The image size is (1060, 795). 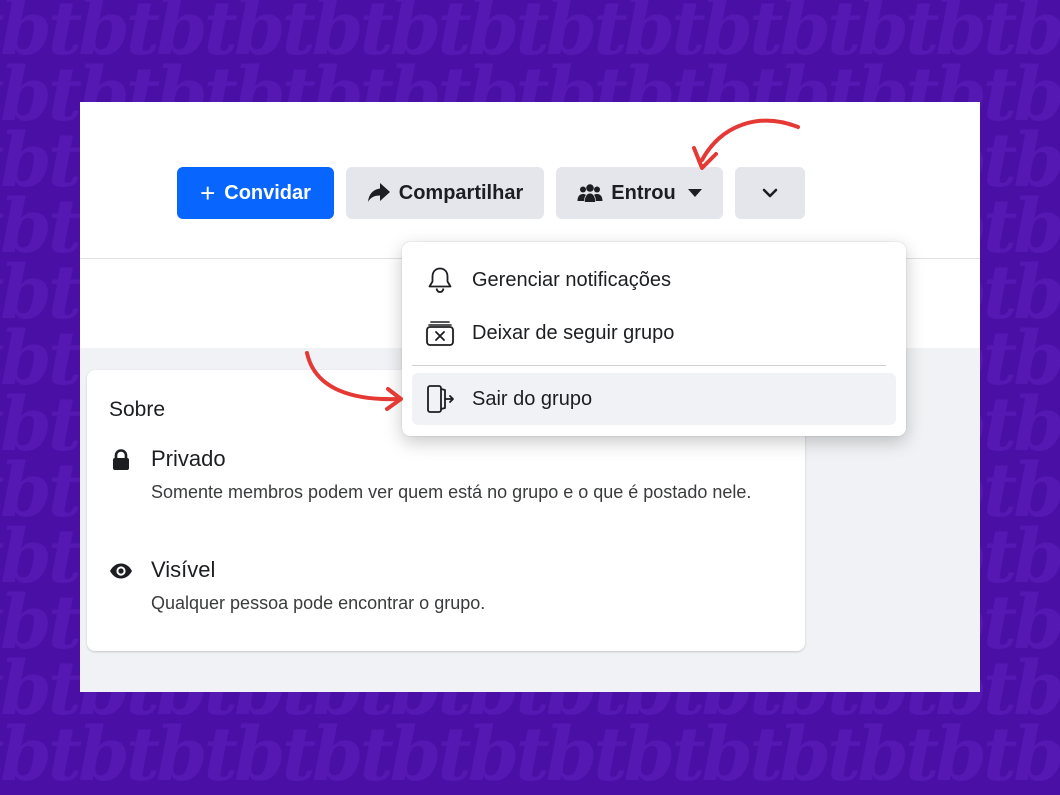 What do you see at coordinates (440, 280) in the screenshot?
I see `bell-icon` at bounding box center [440, 280].